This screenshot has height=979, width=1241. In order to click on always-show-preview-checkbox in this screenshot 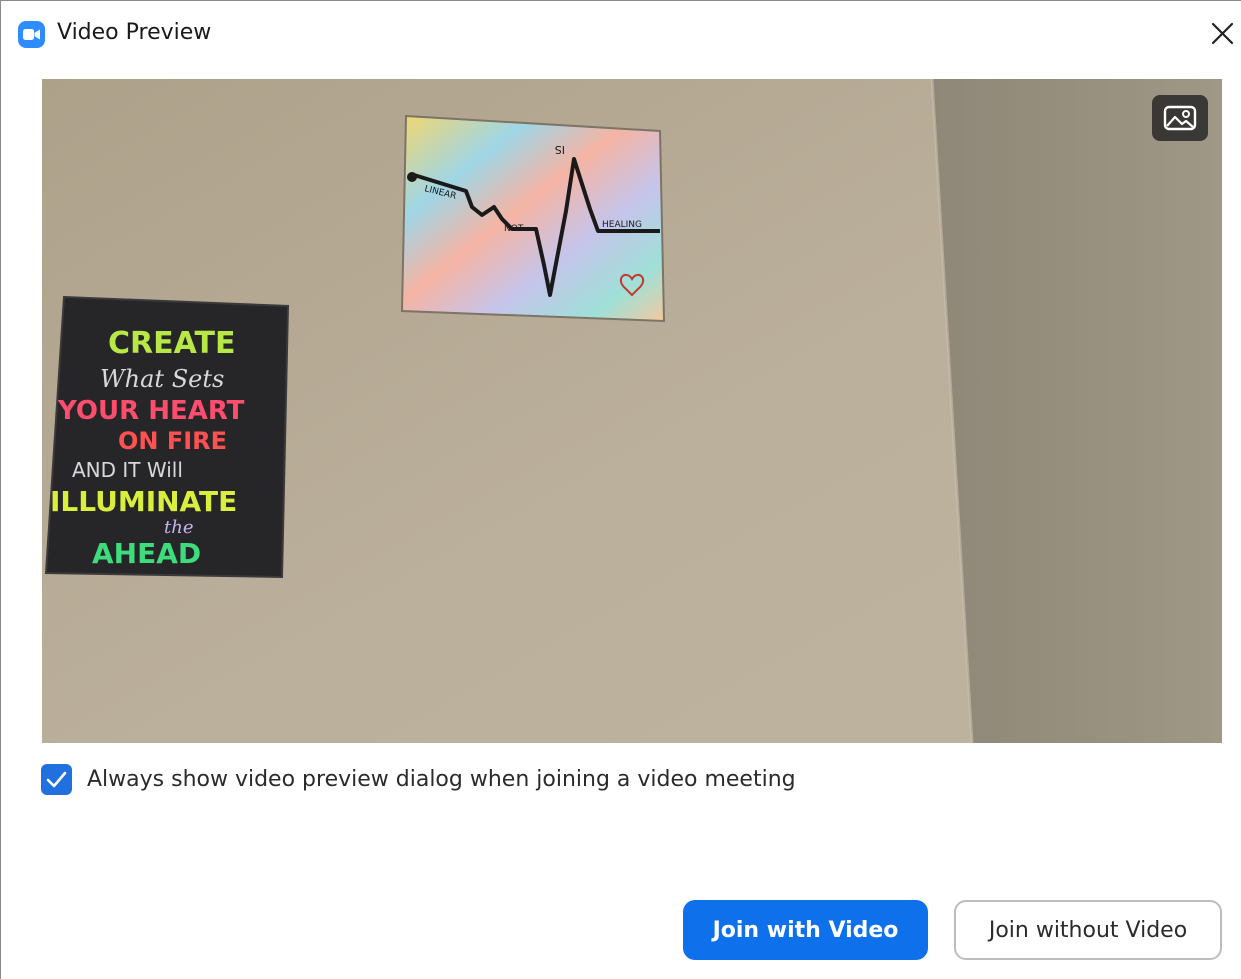, I will do `click(56, 779)`.